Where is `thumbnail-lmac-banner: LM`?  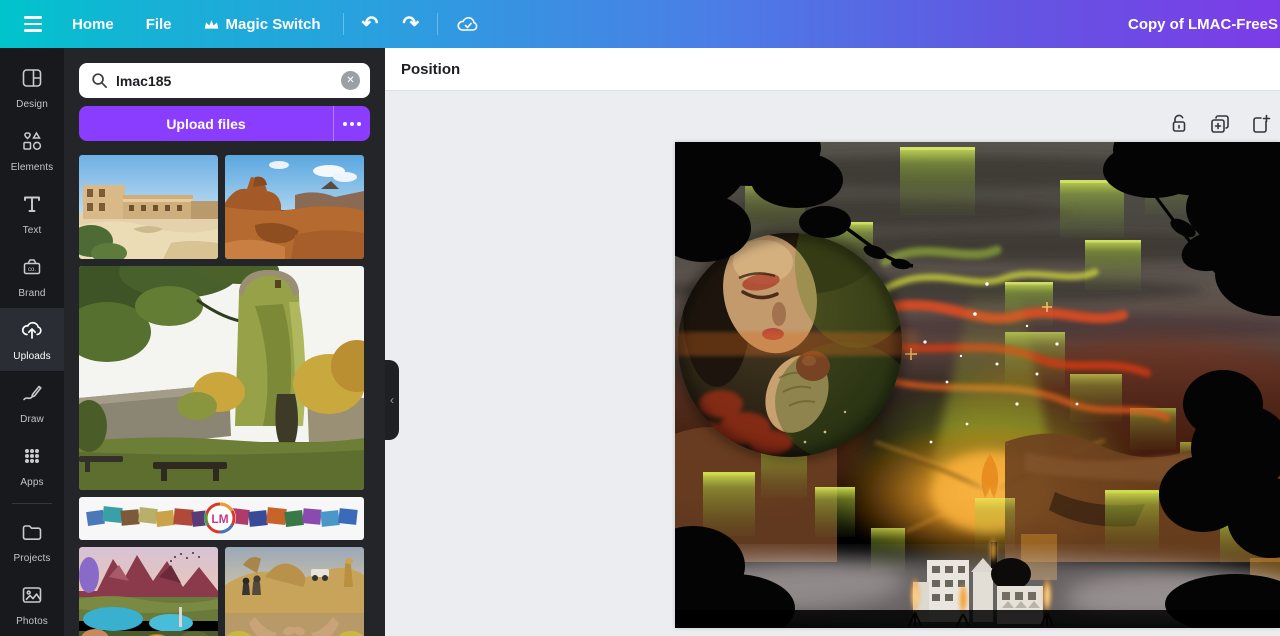 thumbnail-lmac-banner: LM is located at coordinates (221, 518).